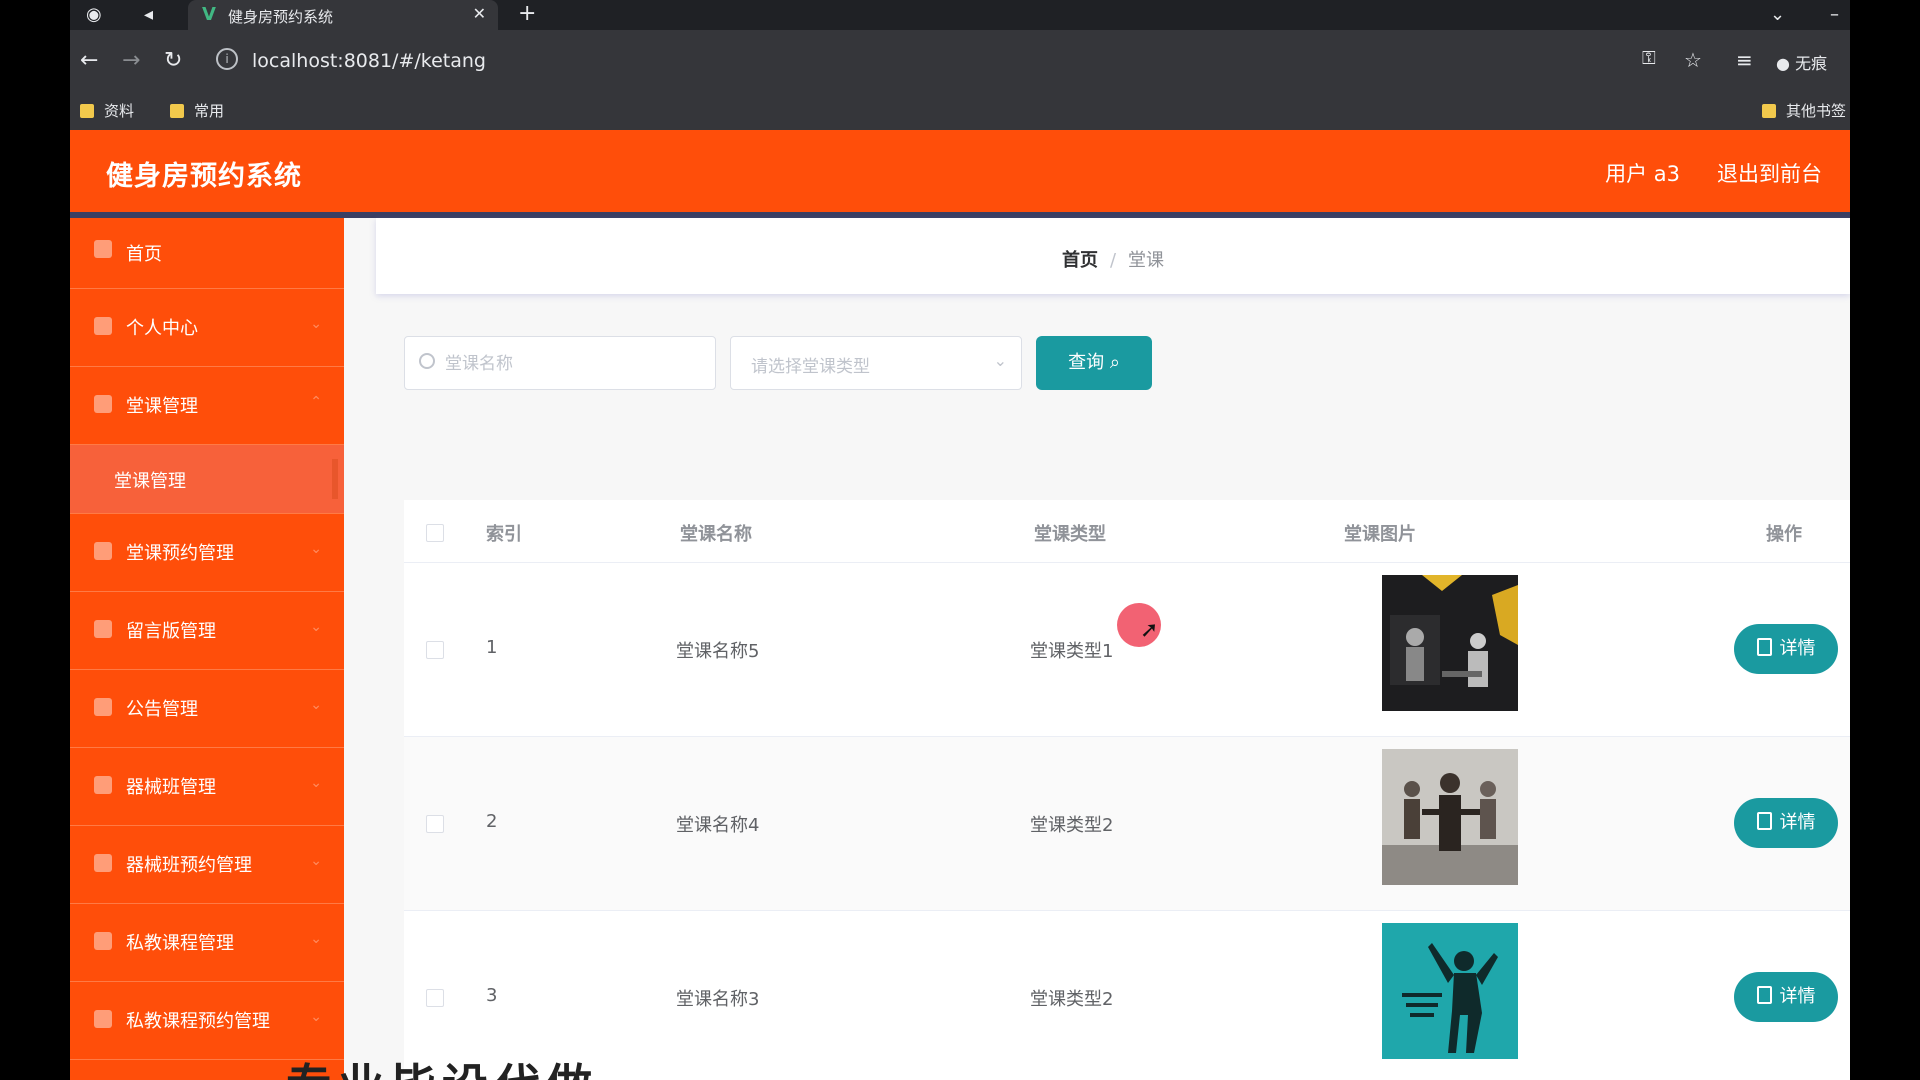  Describe the element at coordinates (207, 709) in the screenshot. I see `sidebar-item-announcement: 公告管理 ⌄` at that location.